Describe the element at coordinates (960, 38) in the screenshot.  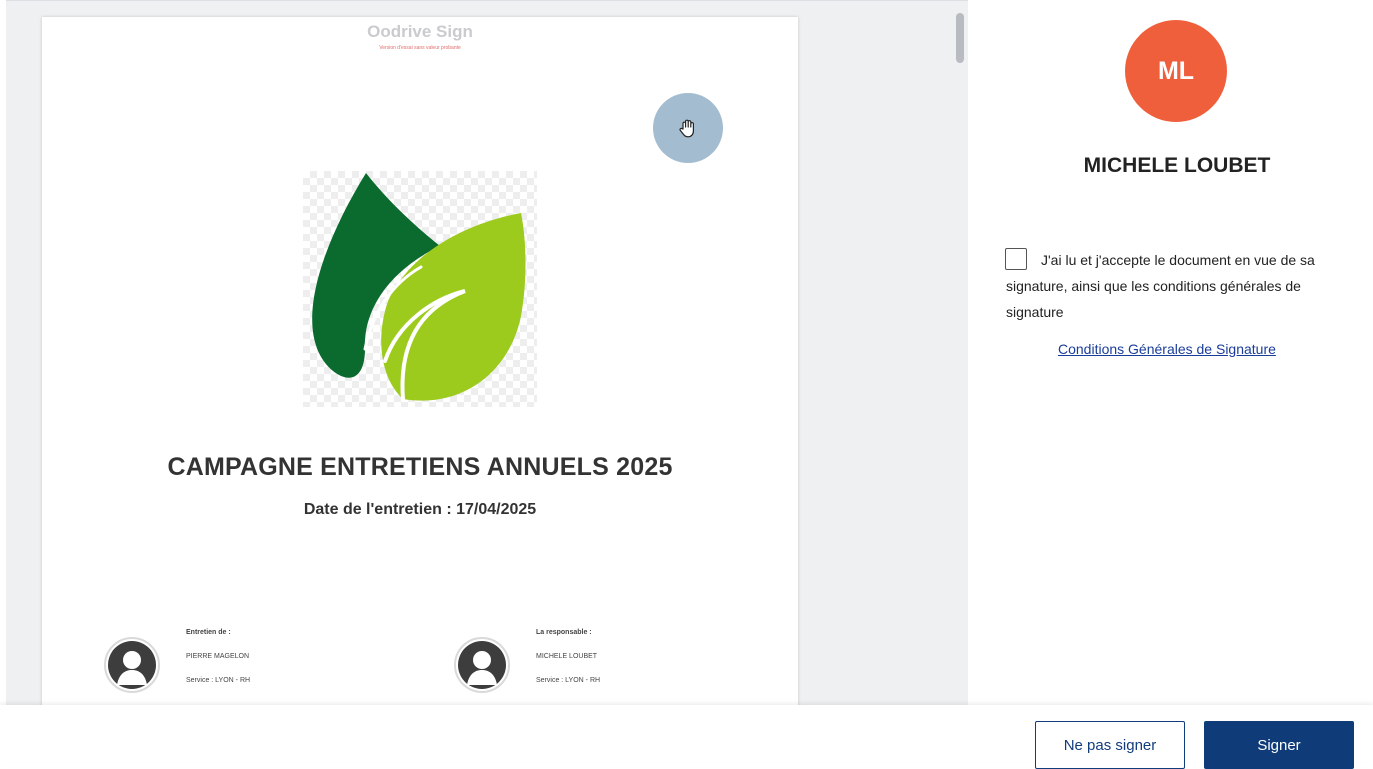
I see `viewer-scrollbar` at that location.